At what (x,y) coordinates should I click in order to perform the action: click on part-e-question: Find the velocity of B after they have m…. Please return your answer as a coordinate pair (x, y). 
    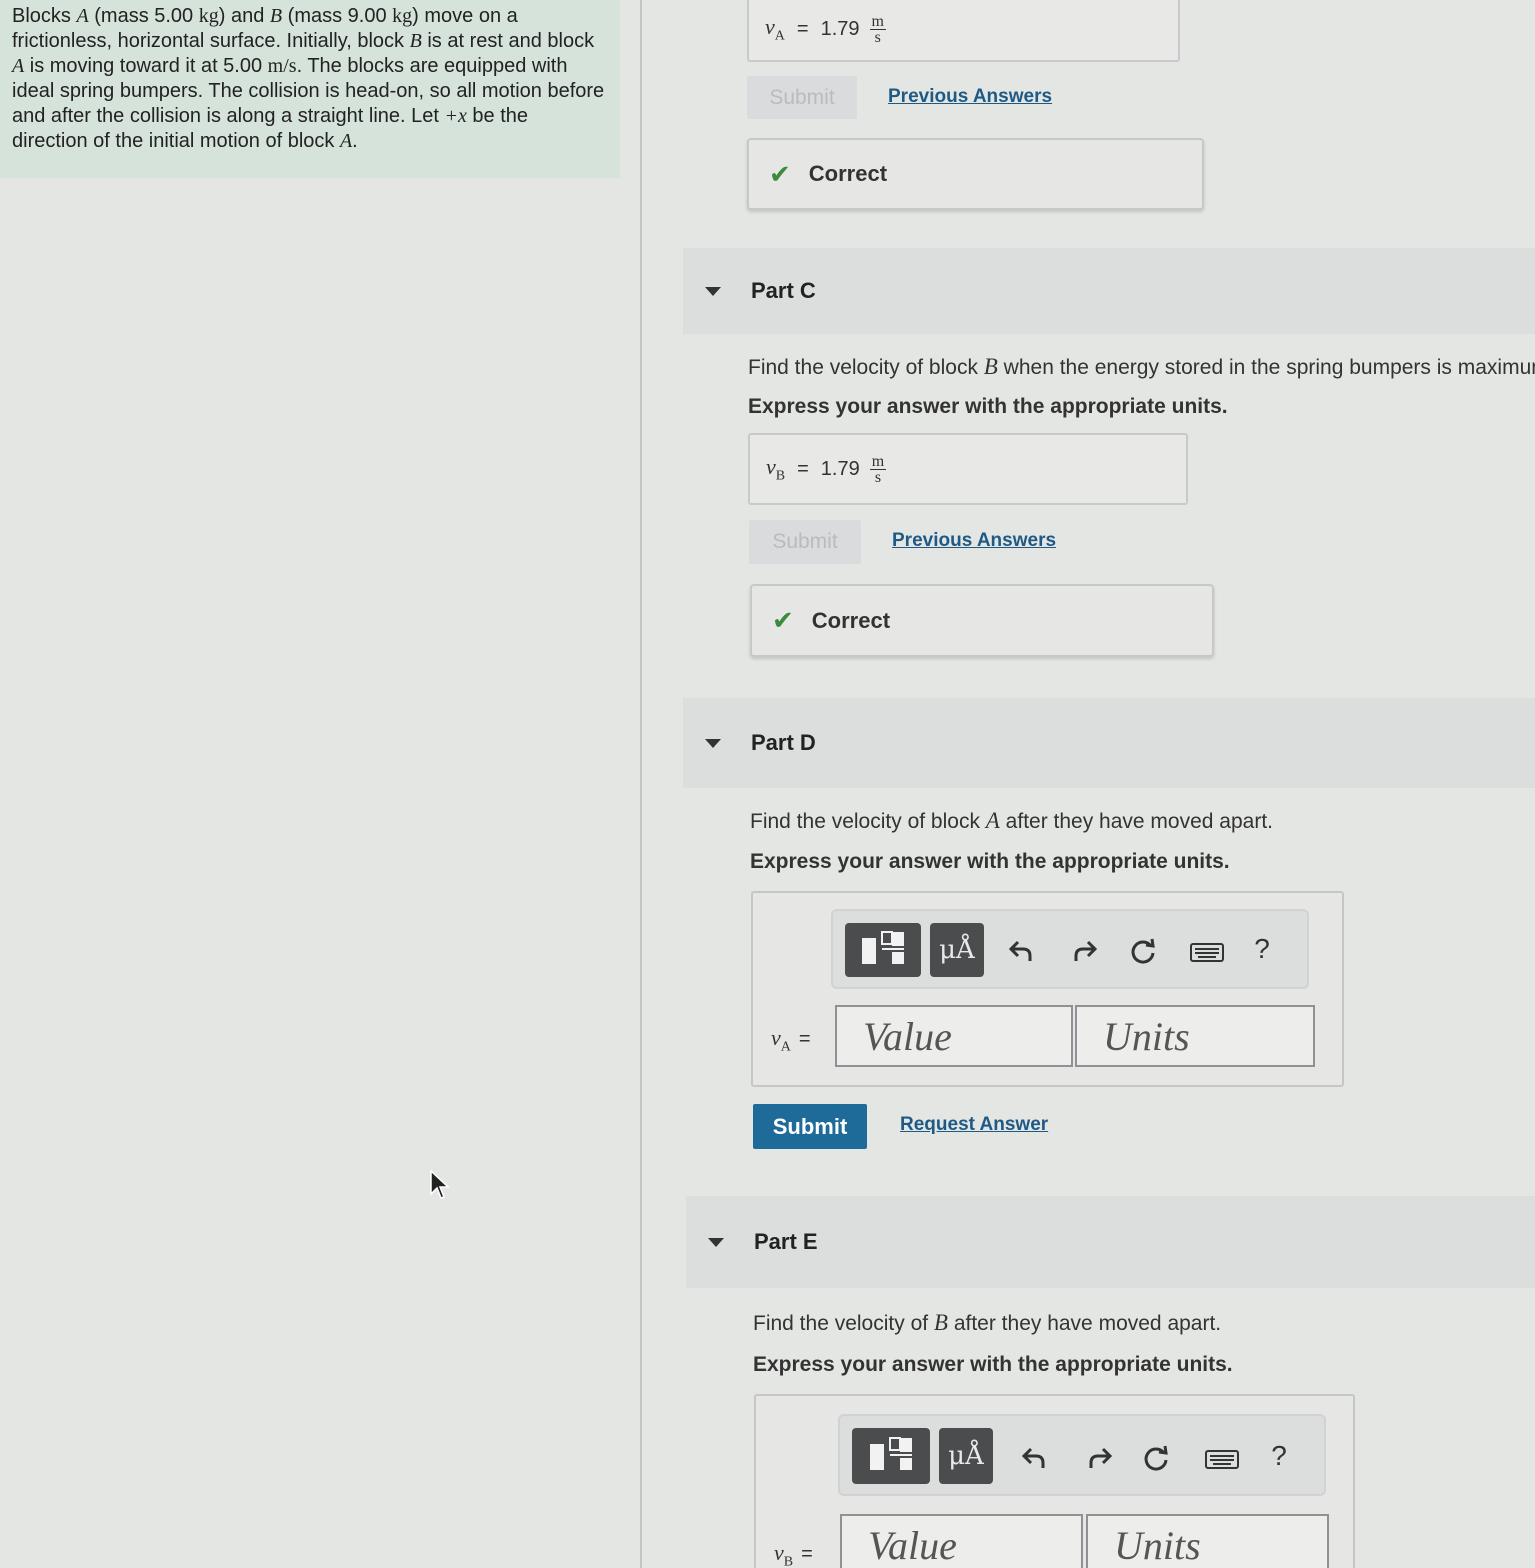
    Looking at the image, I should click on (987, 1322).